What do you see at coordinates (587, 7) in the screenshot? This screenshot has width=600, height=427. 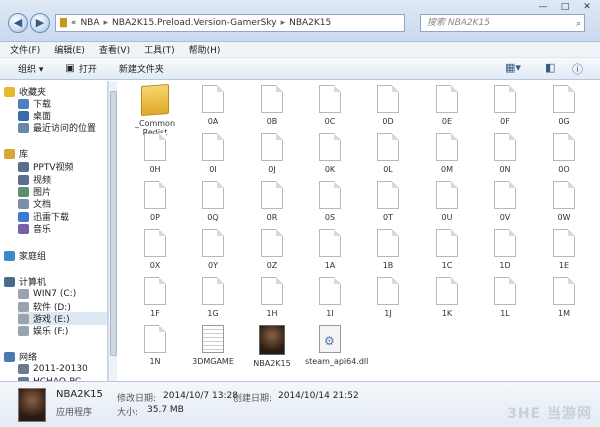 I see `close-button: ✕` at bounding box center [587, 7].